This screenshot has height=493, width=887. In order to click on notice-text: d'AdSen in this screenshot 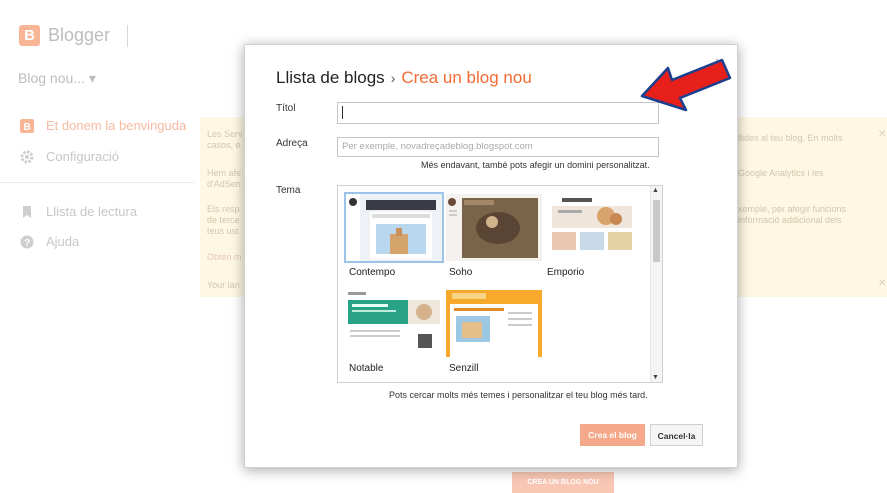, I will do `click(224, 184)`.